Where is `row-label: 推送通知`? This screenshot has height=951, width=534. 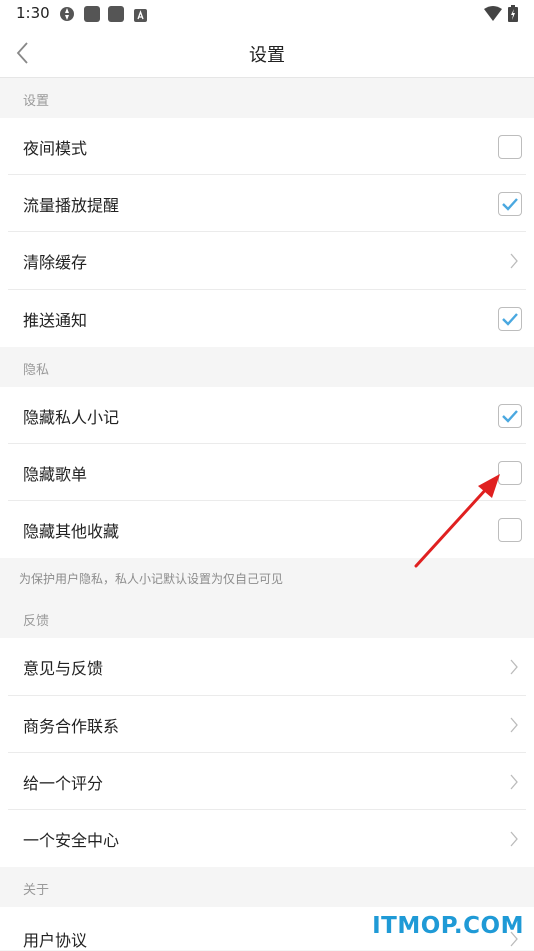 row-label: 推送通知 is located at coordinates (55, 320).